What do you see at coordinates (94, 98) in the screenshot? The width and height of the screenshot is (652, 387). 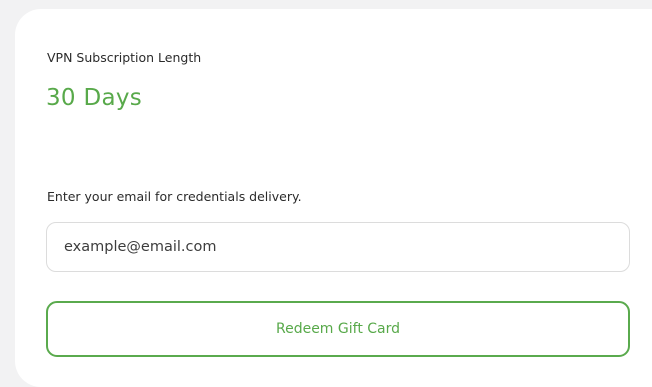 I see `subscription-length-value: 30 Days` at bounding box center [94, 98].